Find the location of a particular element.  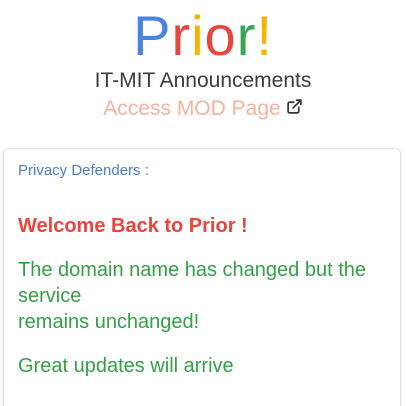

page-subtitle: IT-MIT Announcements is located at coordinates (203, 80).